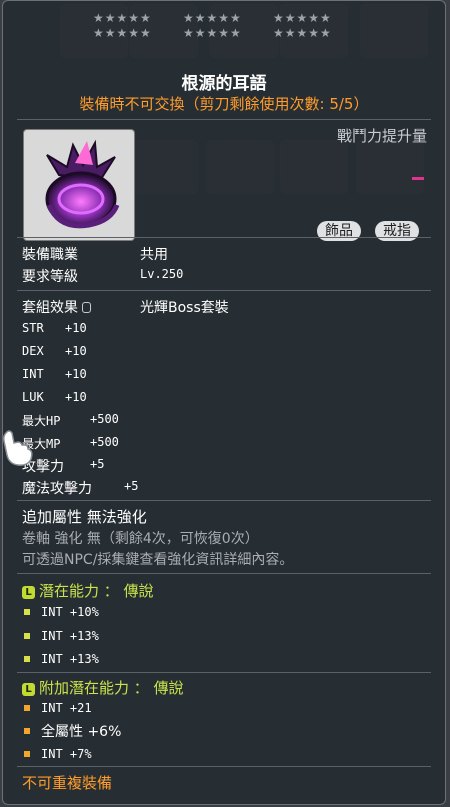 This screenshot has width=450, height=807. What do you see at coordinates (381, 136) in the screenshot?
I see `power-increase-label: 戰鬥力提升量` at bounding box center [381, 136].